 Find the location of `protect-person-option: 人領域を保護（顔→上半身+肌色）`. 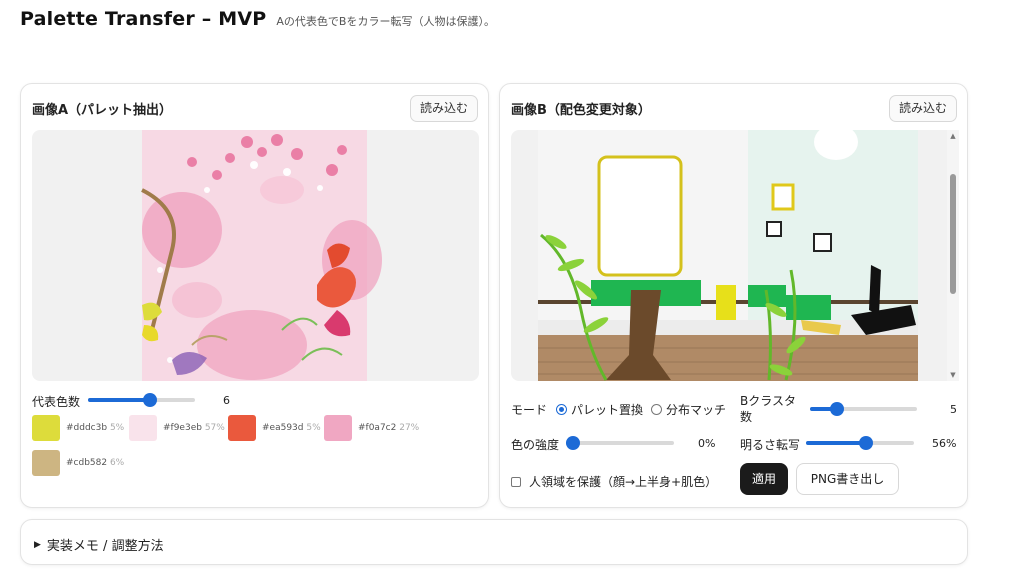

protect-person-option: 人領域を保護（顔→上半身+肌色） is located at coordinates (614, 481).